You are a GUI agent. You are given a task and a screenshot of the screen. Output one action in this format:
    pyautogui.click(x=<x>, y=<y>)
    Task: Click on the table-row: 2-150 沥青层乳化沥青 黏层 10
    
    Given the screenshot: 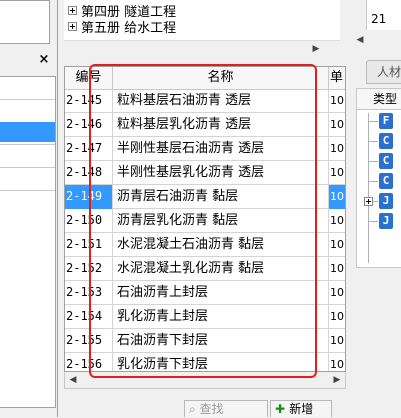 What is the action you would take?
    pyautogui.click(x=205, y=221)
    